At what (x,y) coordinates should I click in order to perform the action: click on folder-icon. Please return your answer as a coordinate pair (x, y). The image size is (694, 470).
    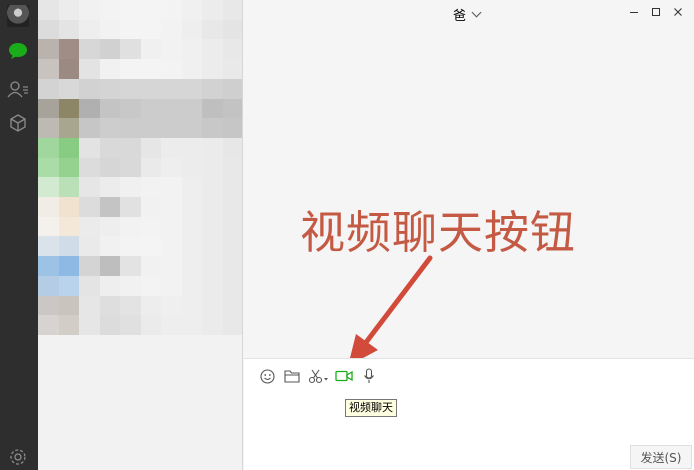
    Looking at the image, I should click on (292, 376).